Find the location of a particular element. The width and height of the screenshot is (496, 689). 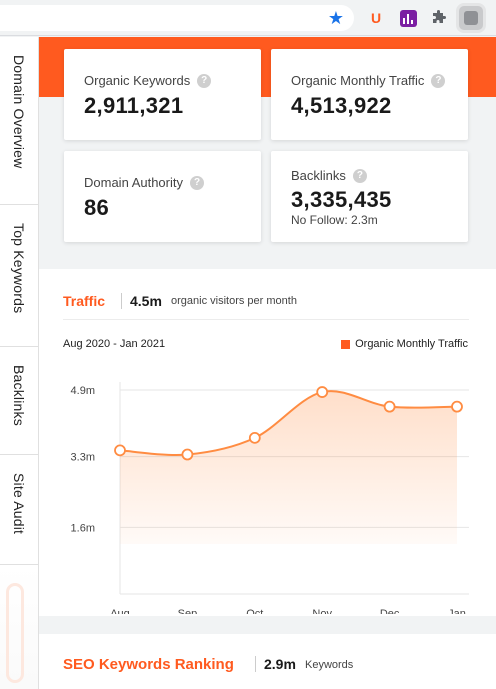

data-point-jan is located at coordinates (457, 406).